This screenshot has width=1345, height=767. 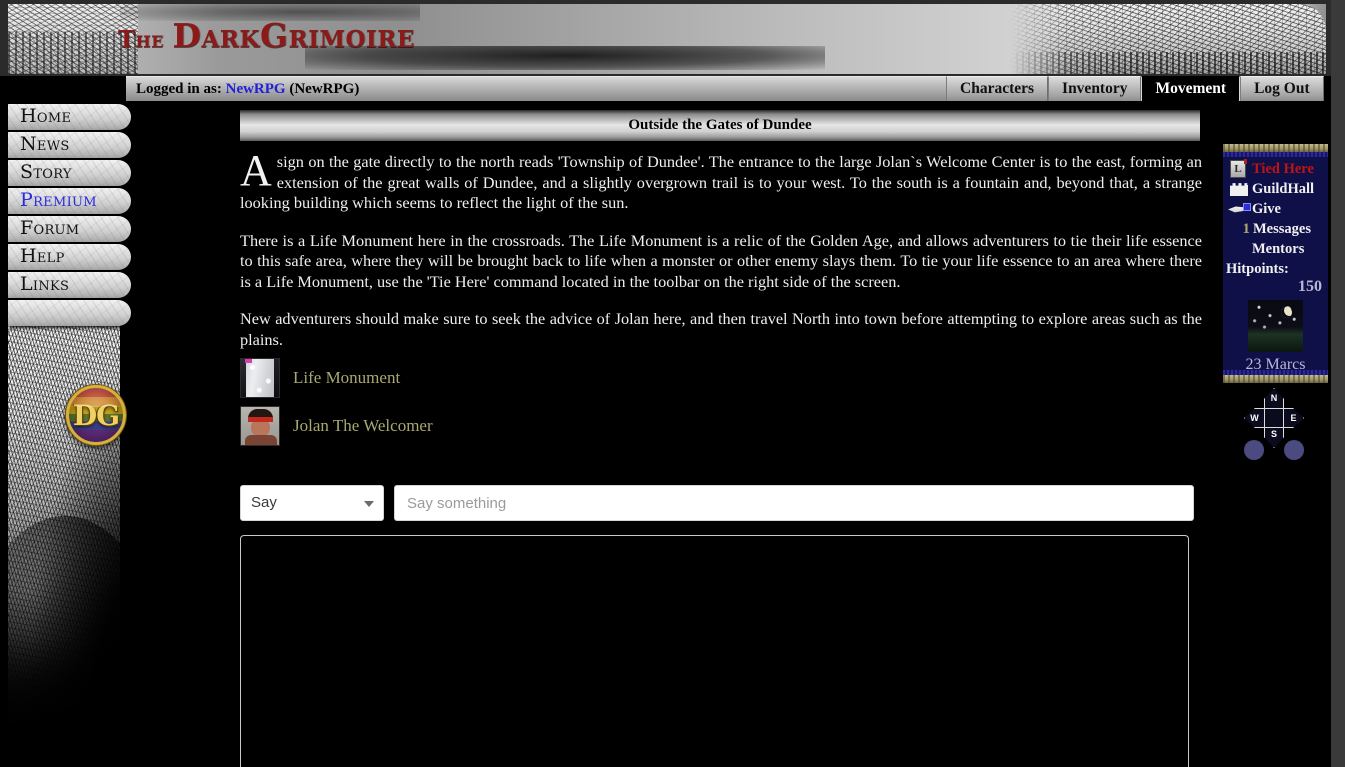 I want to click on list-item: Life Monument, so click(x=590, y=378).